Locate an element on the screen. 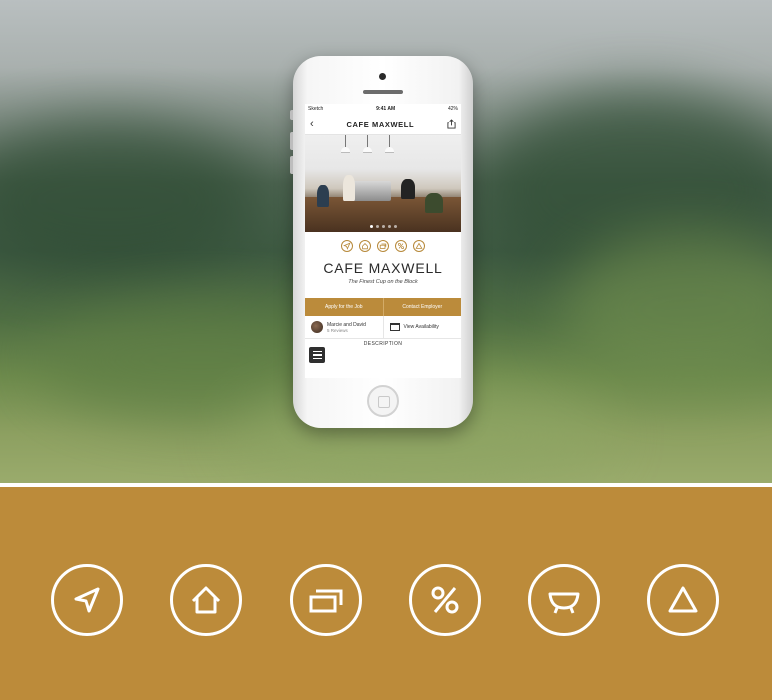 Image resolution: width=772 pixels, height=700 pixels. status-bar: Sketch 9:41 AM 42% is located at coordinates (383, 109).